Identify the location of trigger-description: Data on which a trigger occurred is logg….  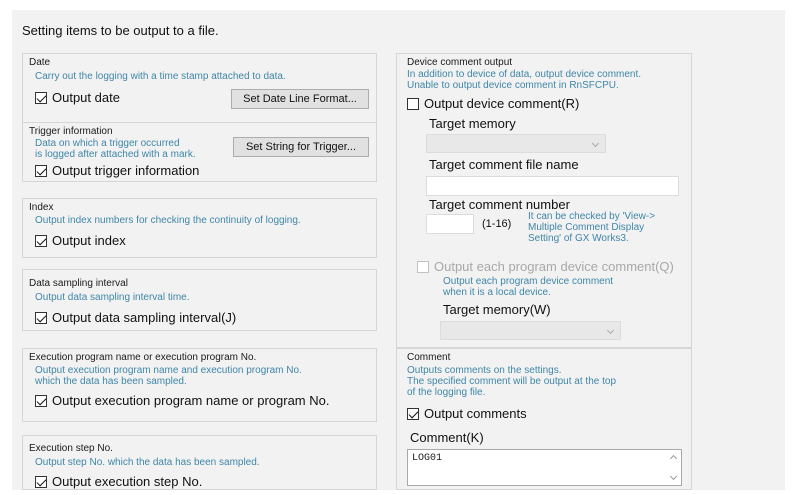
(115, 149).